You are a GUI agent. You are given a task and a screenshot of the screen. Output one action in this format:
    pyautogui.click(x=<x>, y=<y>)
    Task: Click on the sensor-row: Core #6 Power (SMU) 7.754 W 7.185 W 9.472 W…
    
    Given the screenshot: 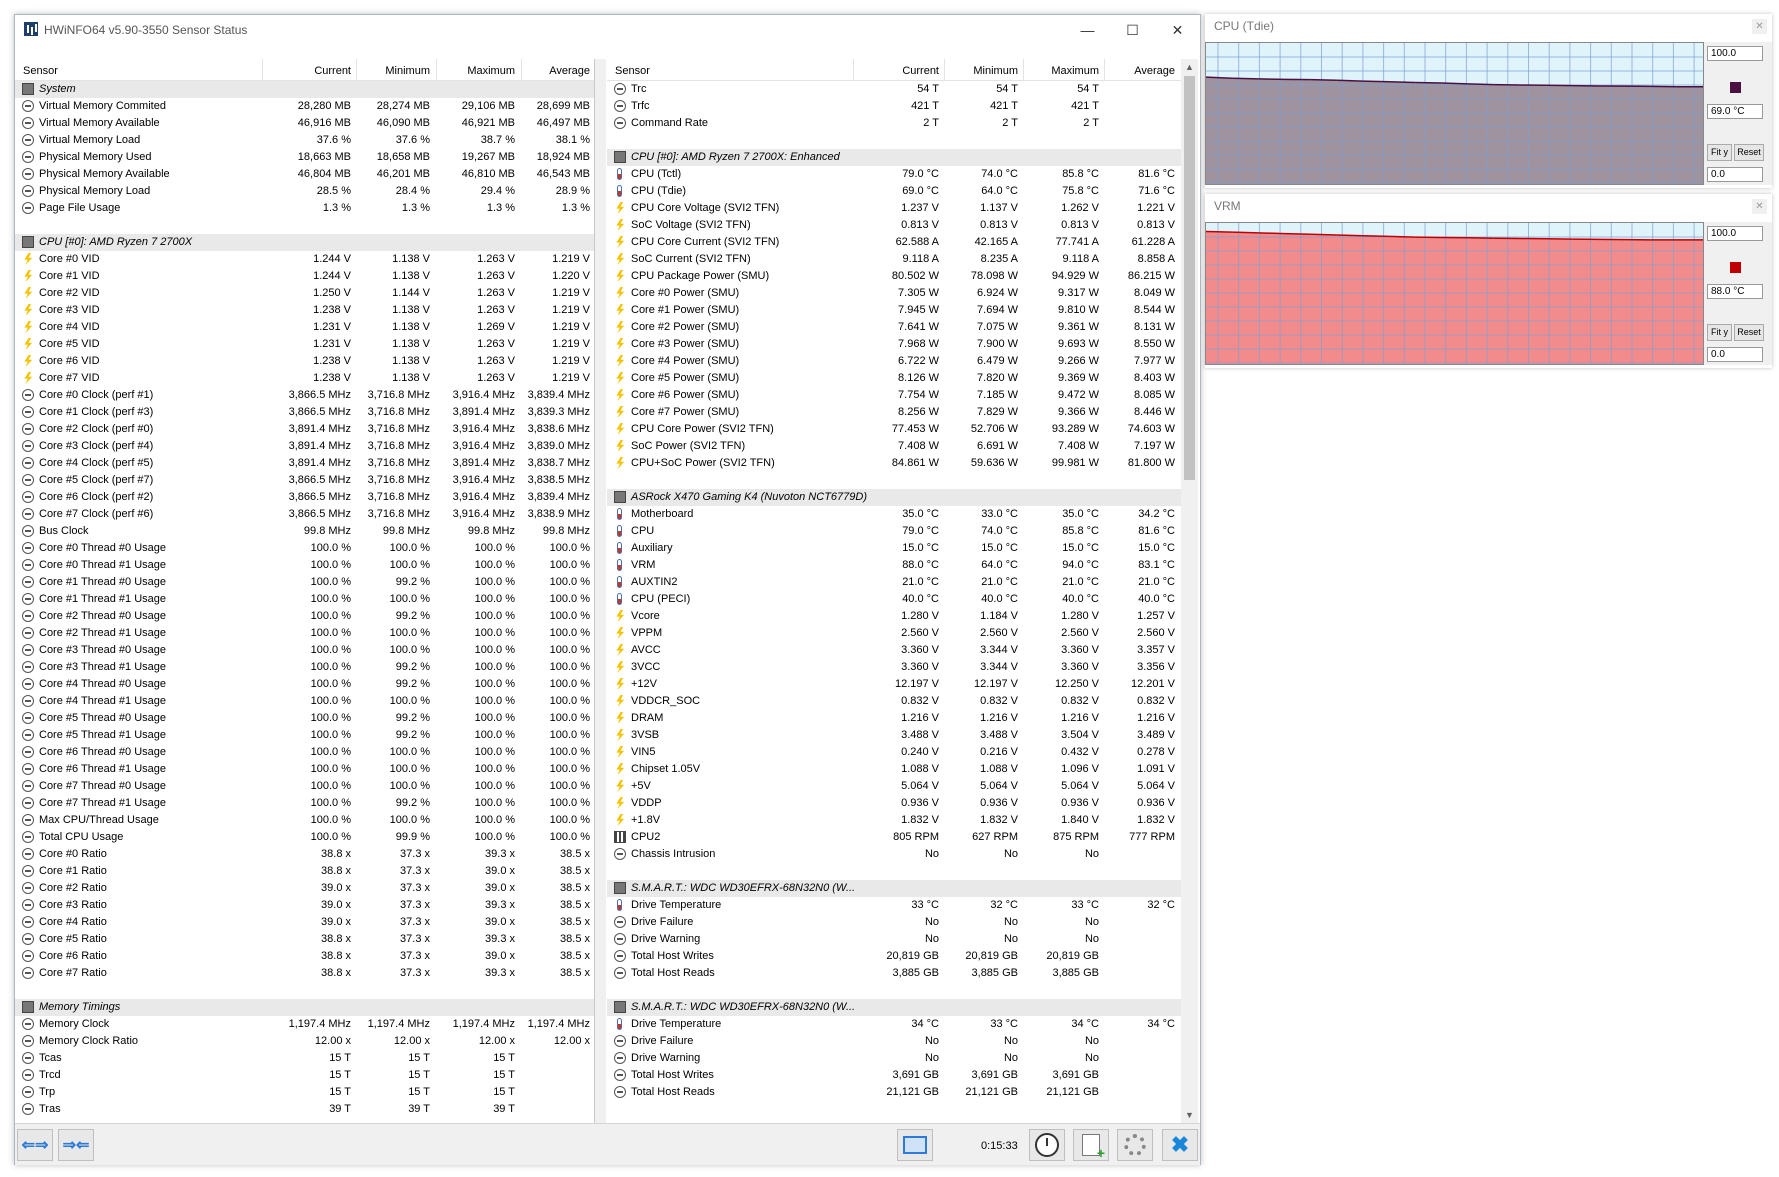 What is the action you would take?
    pyautogui.click(x=894, y=395)
    